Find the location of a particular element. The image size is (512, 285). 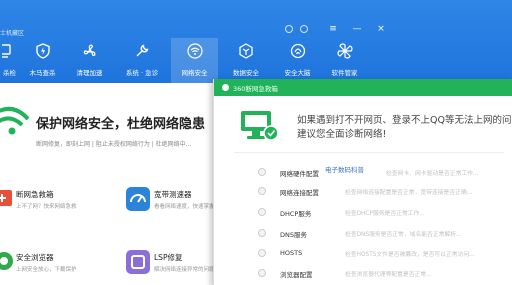

tab-label: 安全大脑 is located at coordinates (297, 73).